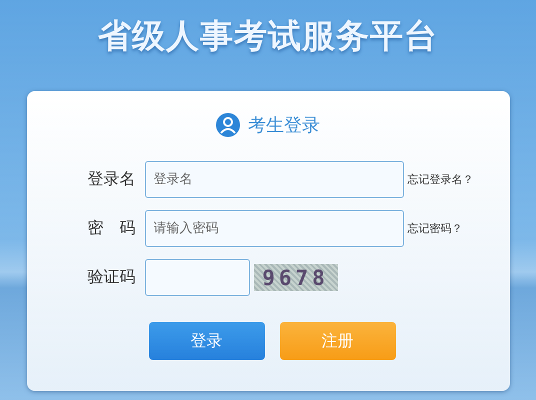 This screenshot has width=536, height=400. I want to click on user-icon, so click(228, 125).